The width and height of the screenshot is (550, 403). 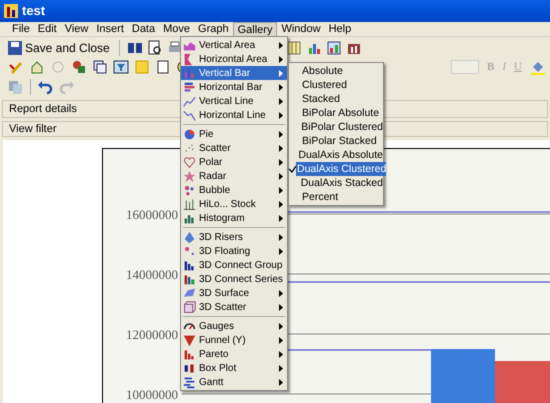 What do you see at coordinates (234, 237) in the screenshot?
I see `menu-item: 3D Risers` at bounding box center [234, 237].